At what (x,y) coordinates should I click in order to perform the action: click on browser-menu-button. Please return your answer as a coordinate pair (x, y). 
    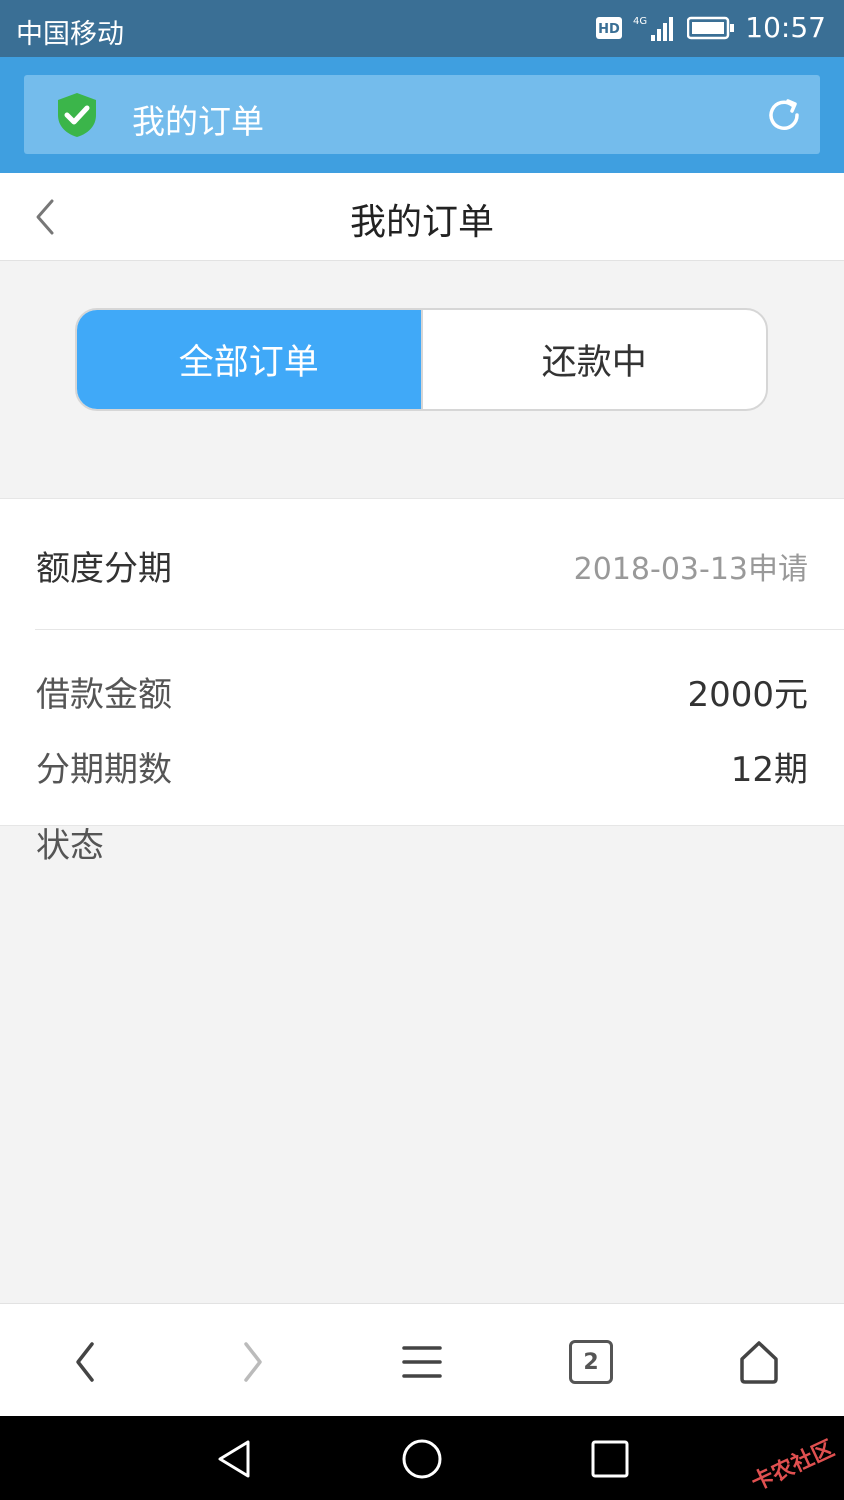
    Looking at the image, I should click on (422, 1362).